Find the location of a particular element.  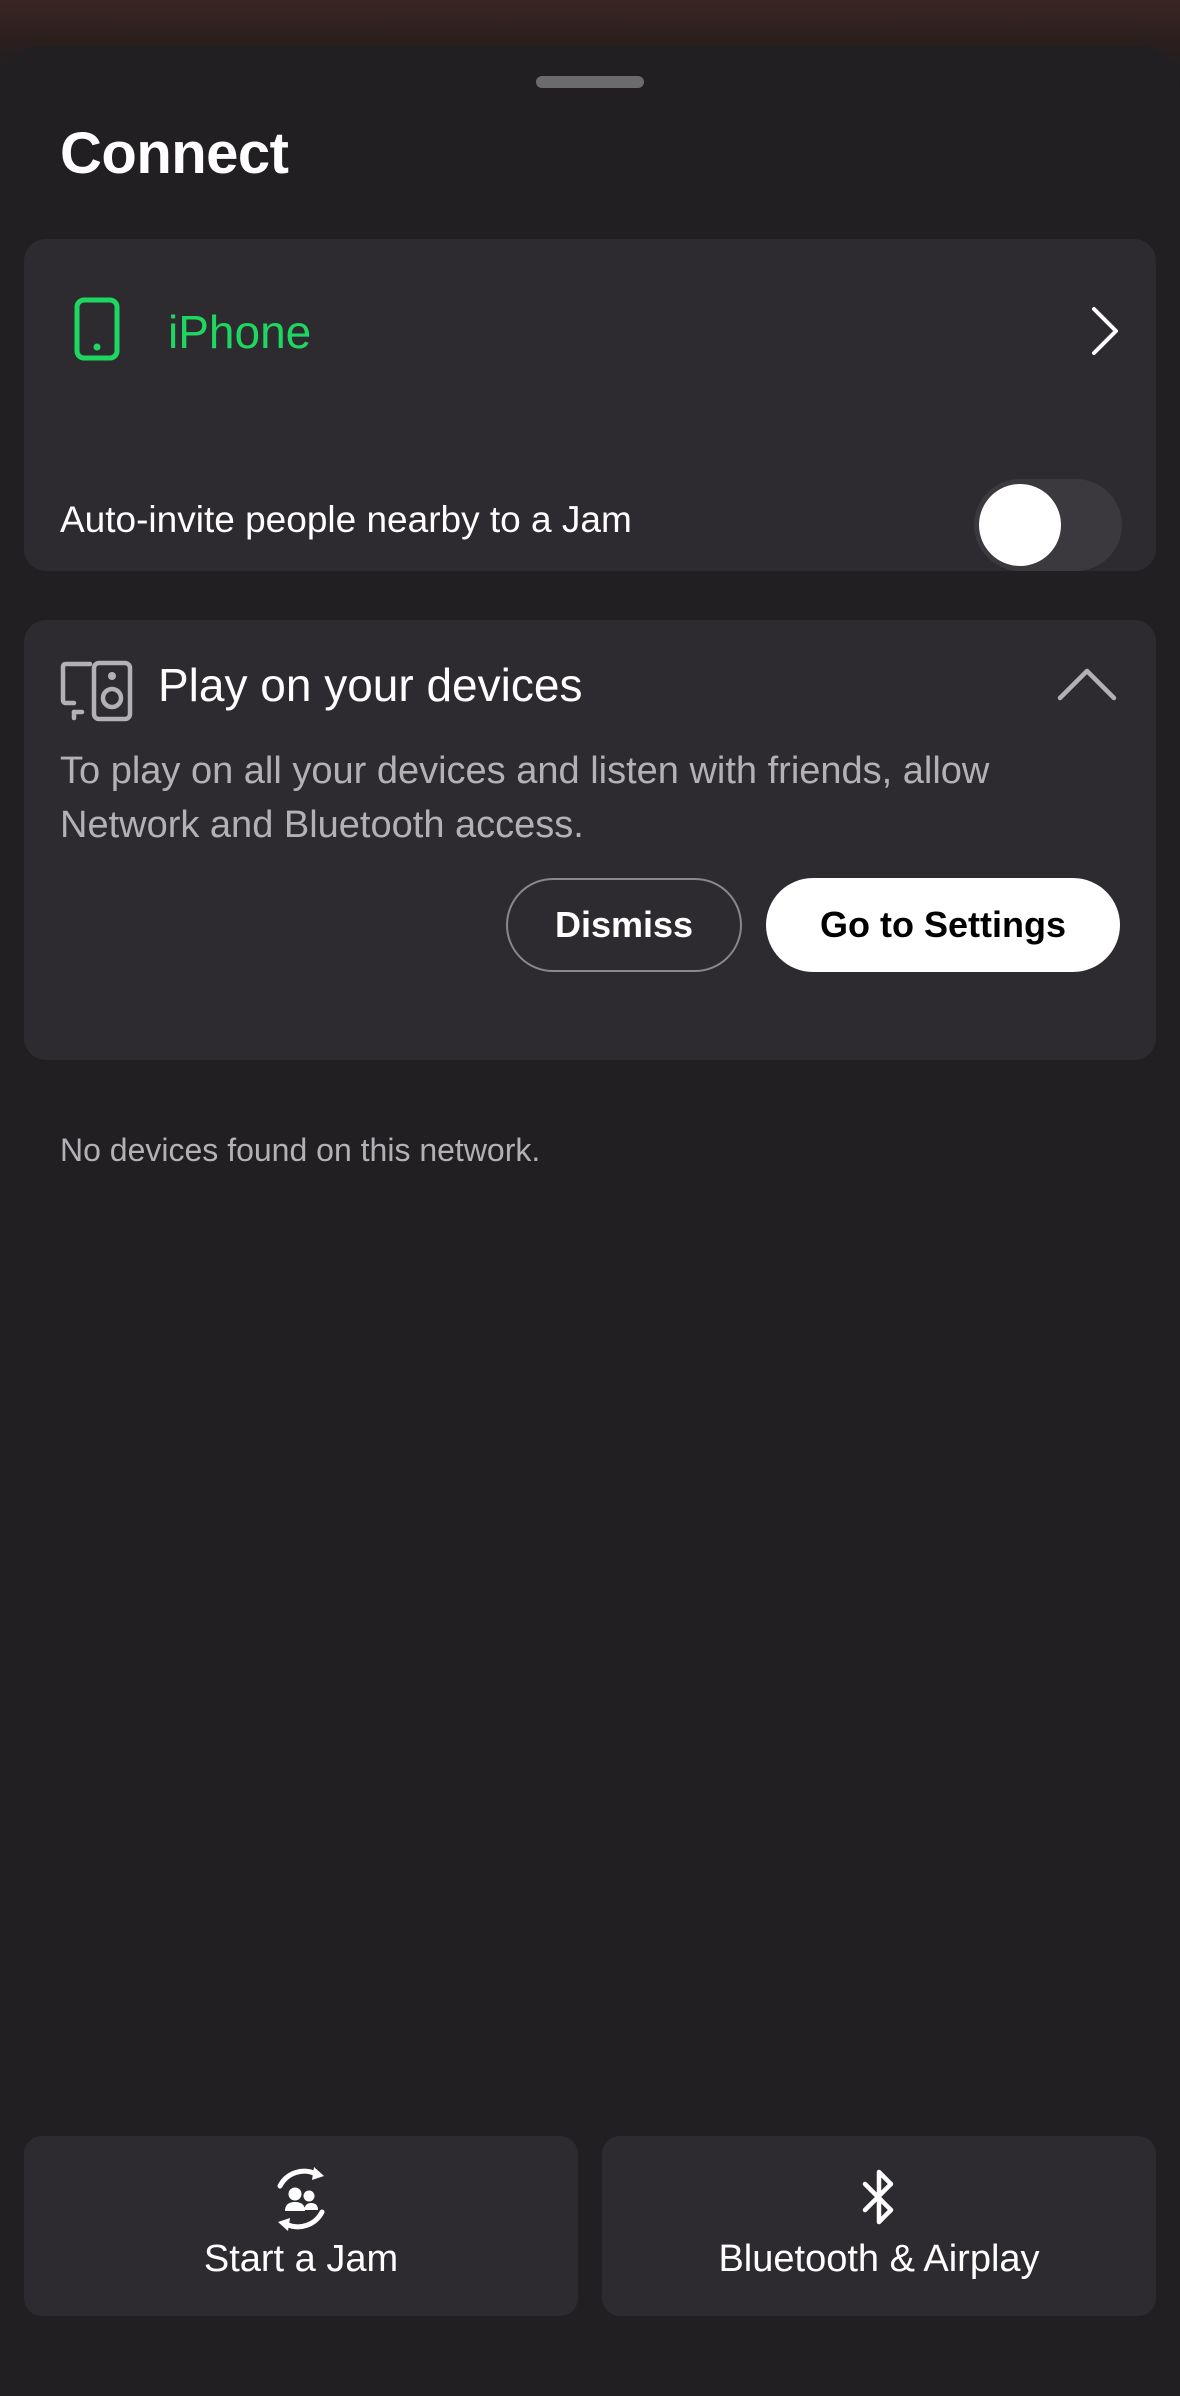

no-devices-message: No devices found on this network. is located at coordinates (300, 1150).